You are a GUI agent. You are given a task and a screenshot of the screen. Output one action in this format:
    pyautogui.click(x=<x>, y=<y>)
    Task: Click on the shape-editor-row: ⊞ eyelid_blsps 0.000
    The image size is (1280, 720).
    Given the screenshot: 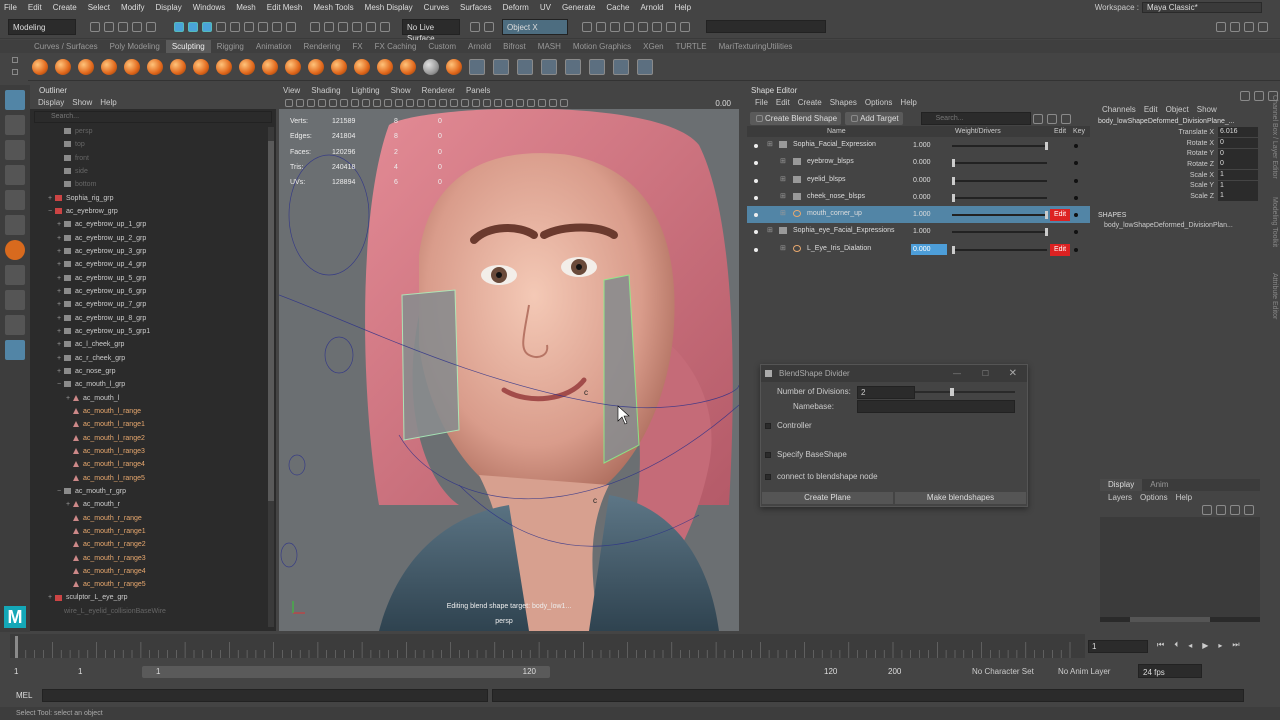 What is the action you would take?
    pyautogui.click(x=918, y=180)
    